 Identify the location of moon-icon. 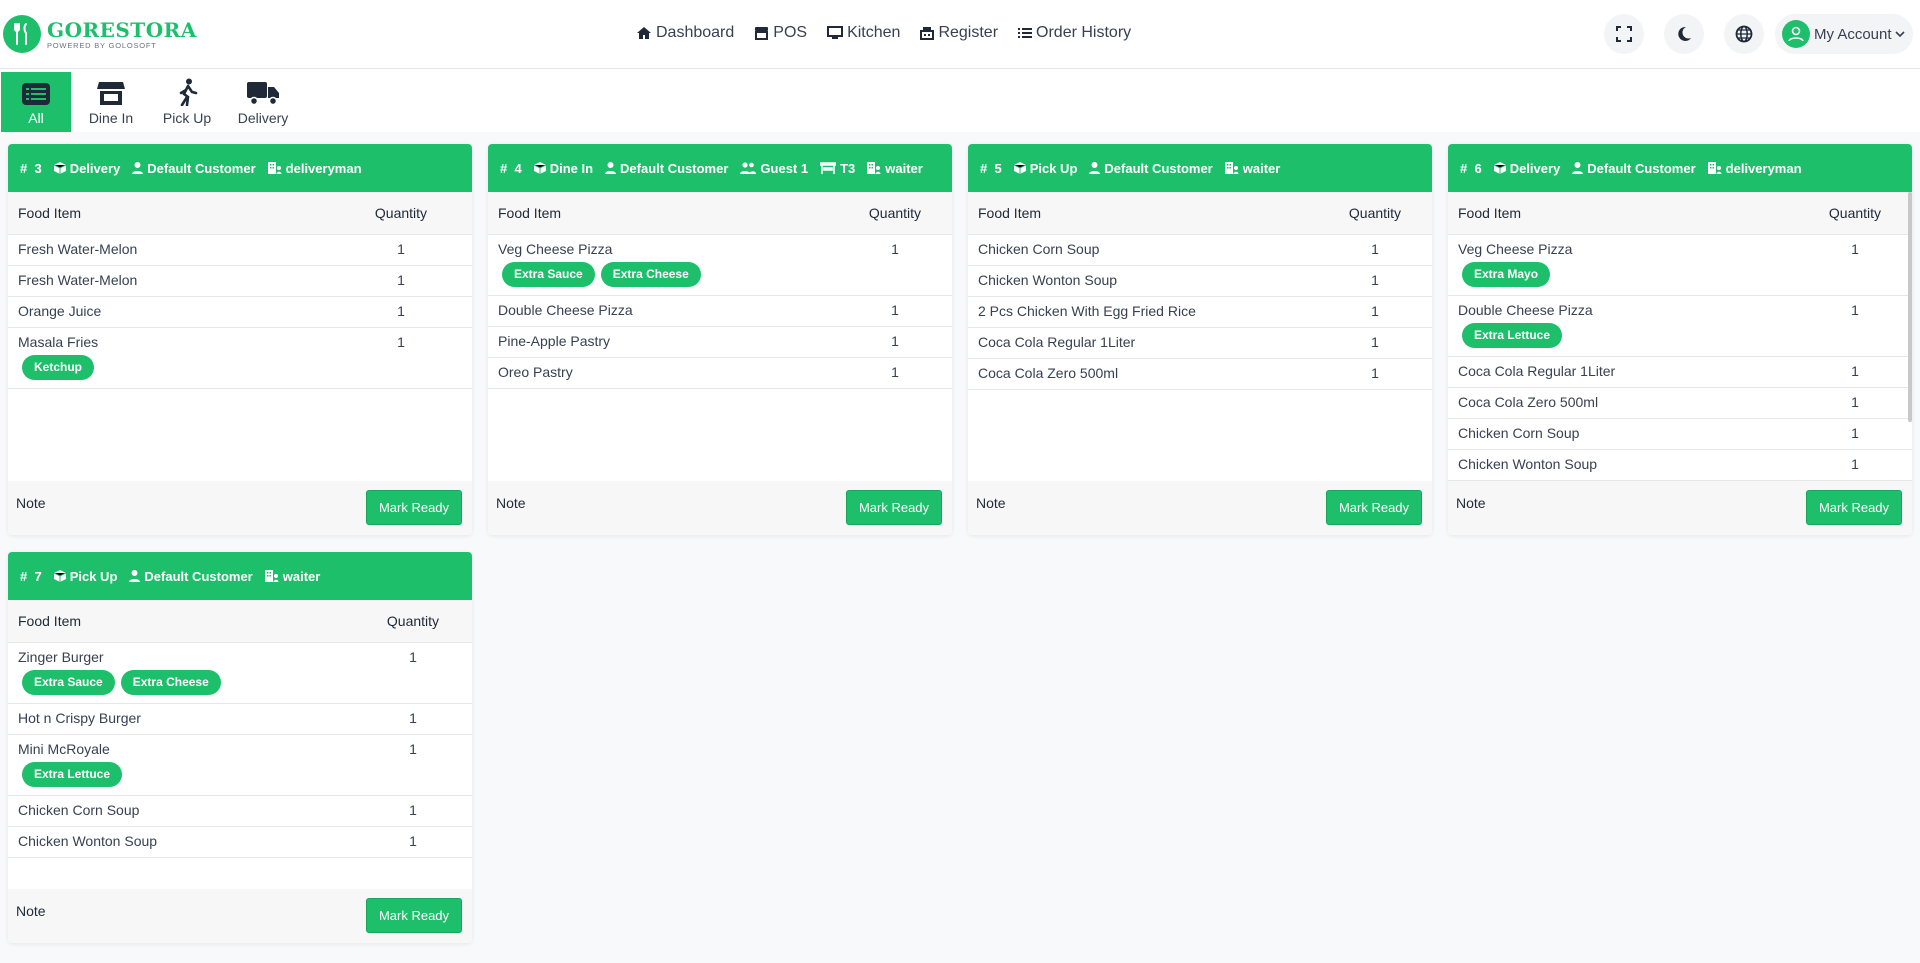
(1684, 33).